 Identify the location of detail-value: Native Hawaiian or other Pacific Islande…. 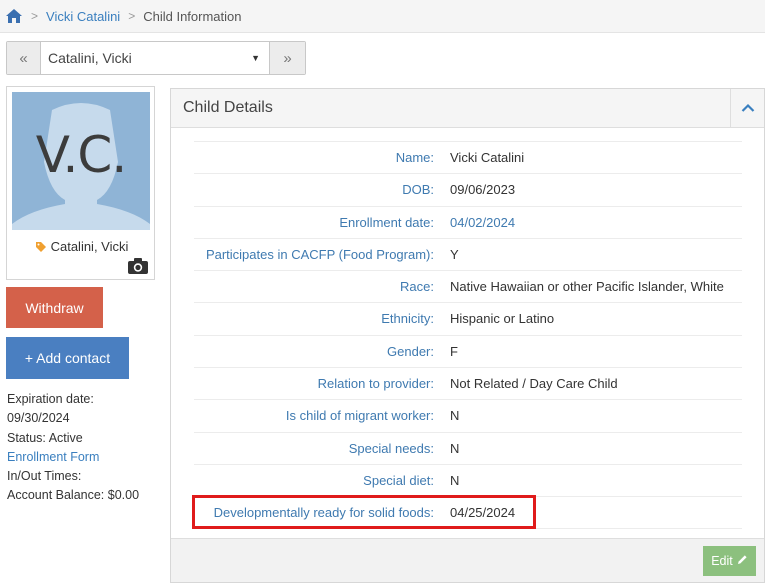
(587, 287).